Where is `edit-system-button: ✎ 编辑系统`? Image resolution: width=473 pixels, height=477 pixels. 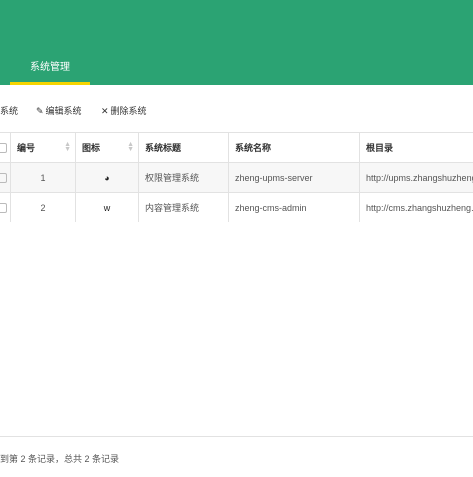 edit-system-button: ✎ 编辑系统 is located at coordinates (59, 110).